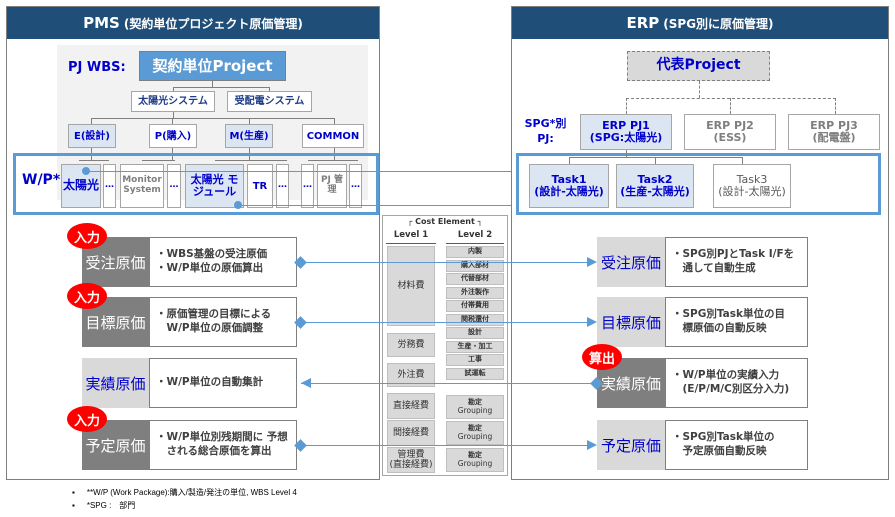 The width and height of the screenshot is (895, 517). What do you see at coordinates (834, 132) in the screenshot?
I see `erp-pj3-box: ERP PJ3 (配電盤)` at bounding box center [834, 132].